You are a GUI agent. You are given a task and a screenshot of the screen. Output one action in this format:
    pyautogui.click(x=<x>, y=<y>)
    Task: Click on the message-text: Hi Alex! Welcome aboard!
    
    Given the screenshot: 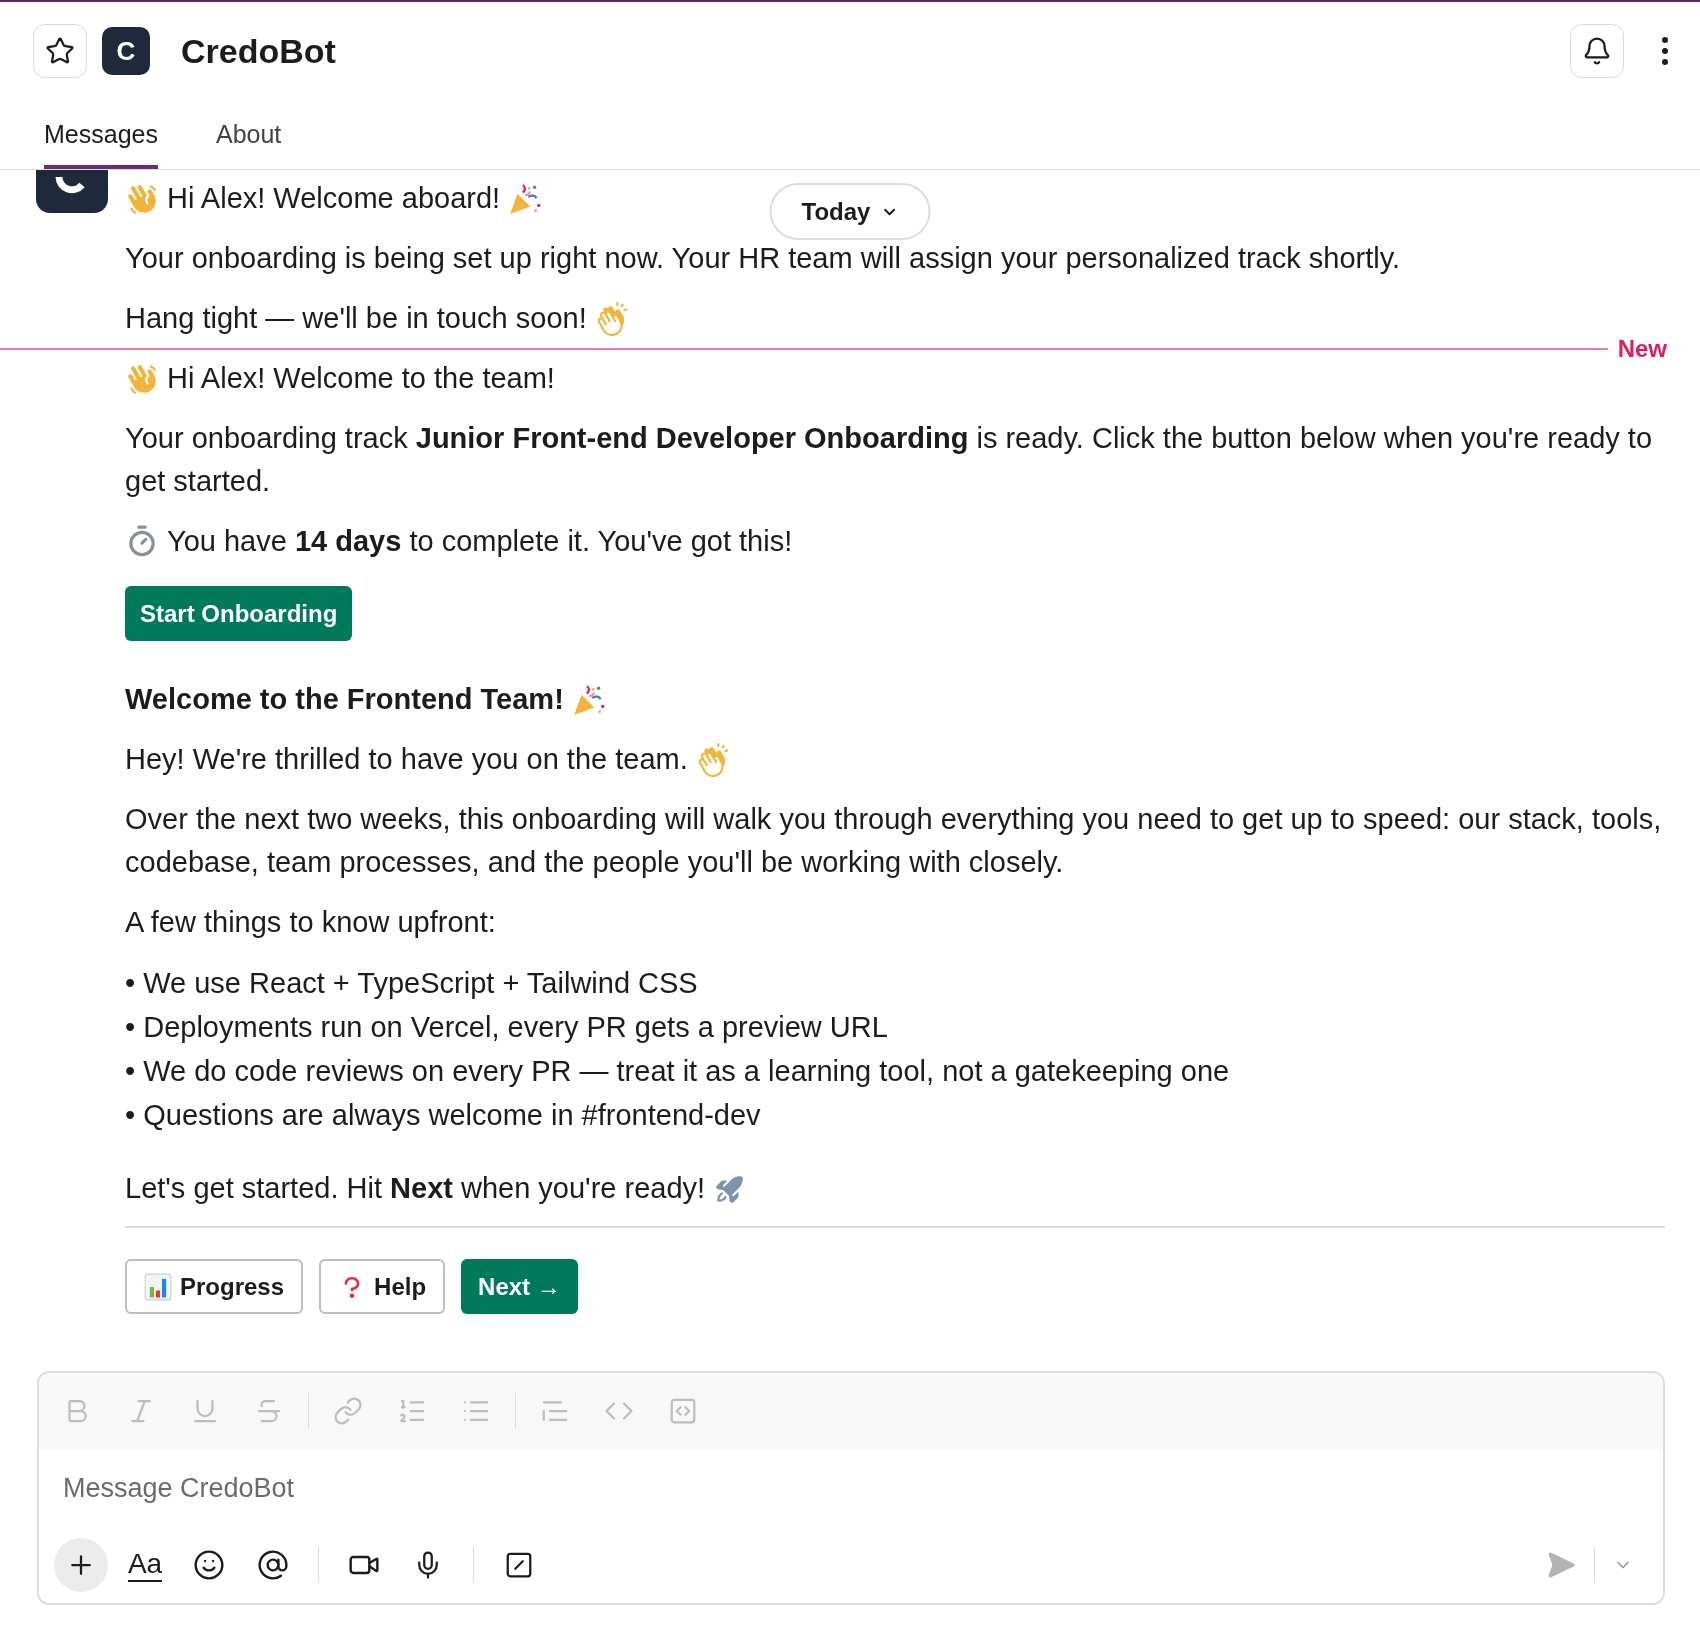 What is the action you would take?
    pyautogui.click(x=334, y=198)
    